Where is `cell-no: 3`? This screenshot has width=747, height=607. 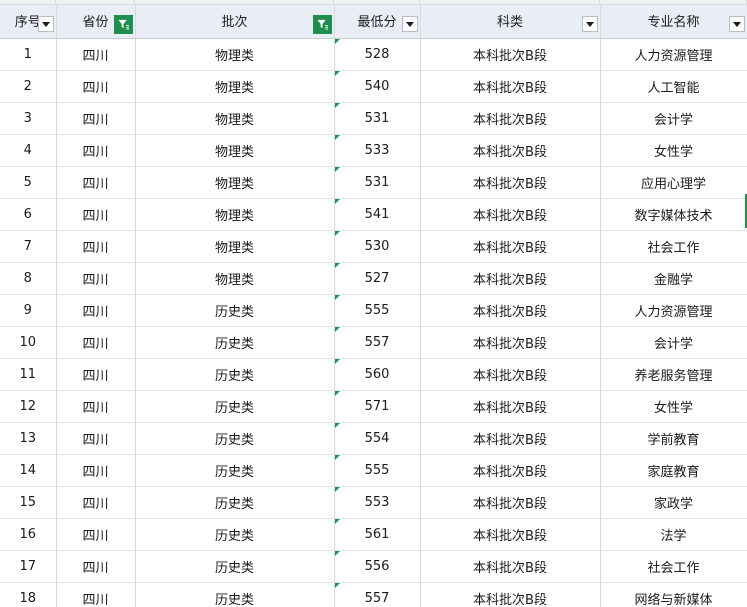 cell-no: 3 is located at coordinates (28, 118).